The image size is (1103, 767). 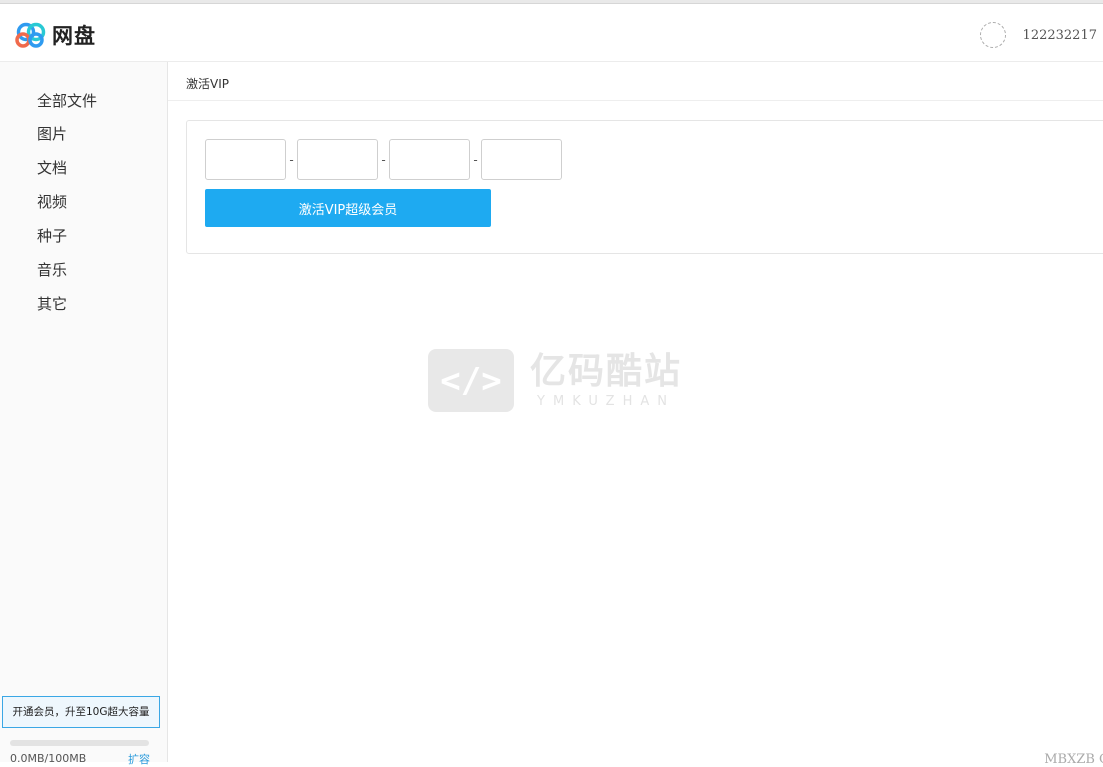 I want to click on watermark-text: 亿码酷站 YMKUZHAN, so click(x=606, y=380).